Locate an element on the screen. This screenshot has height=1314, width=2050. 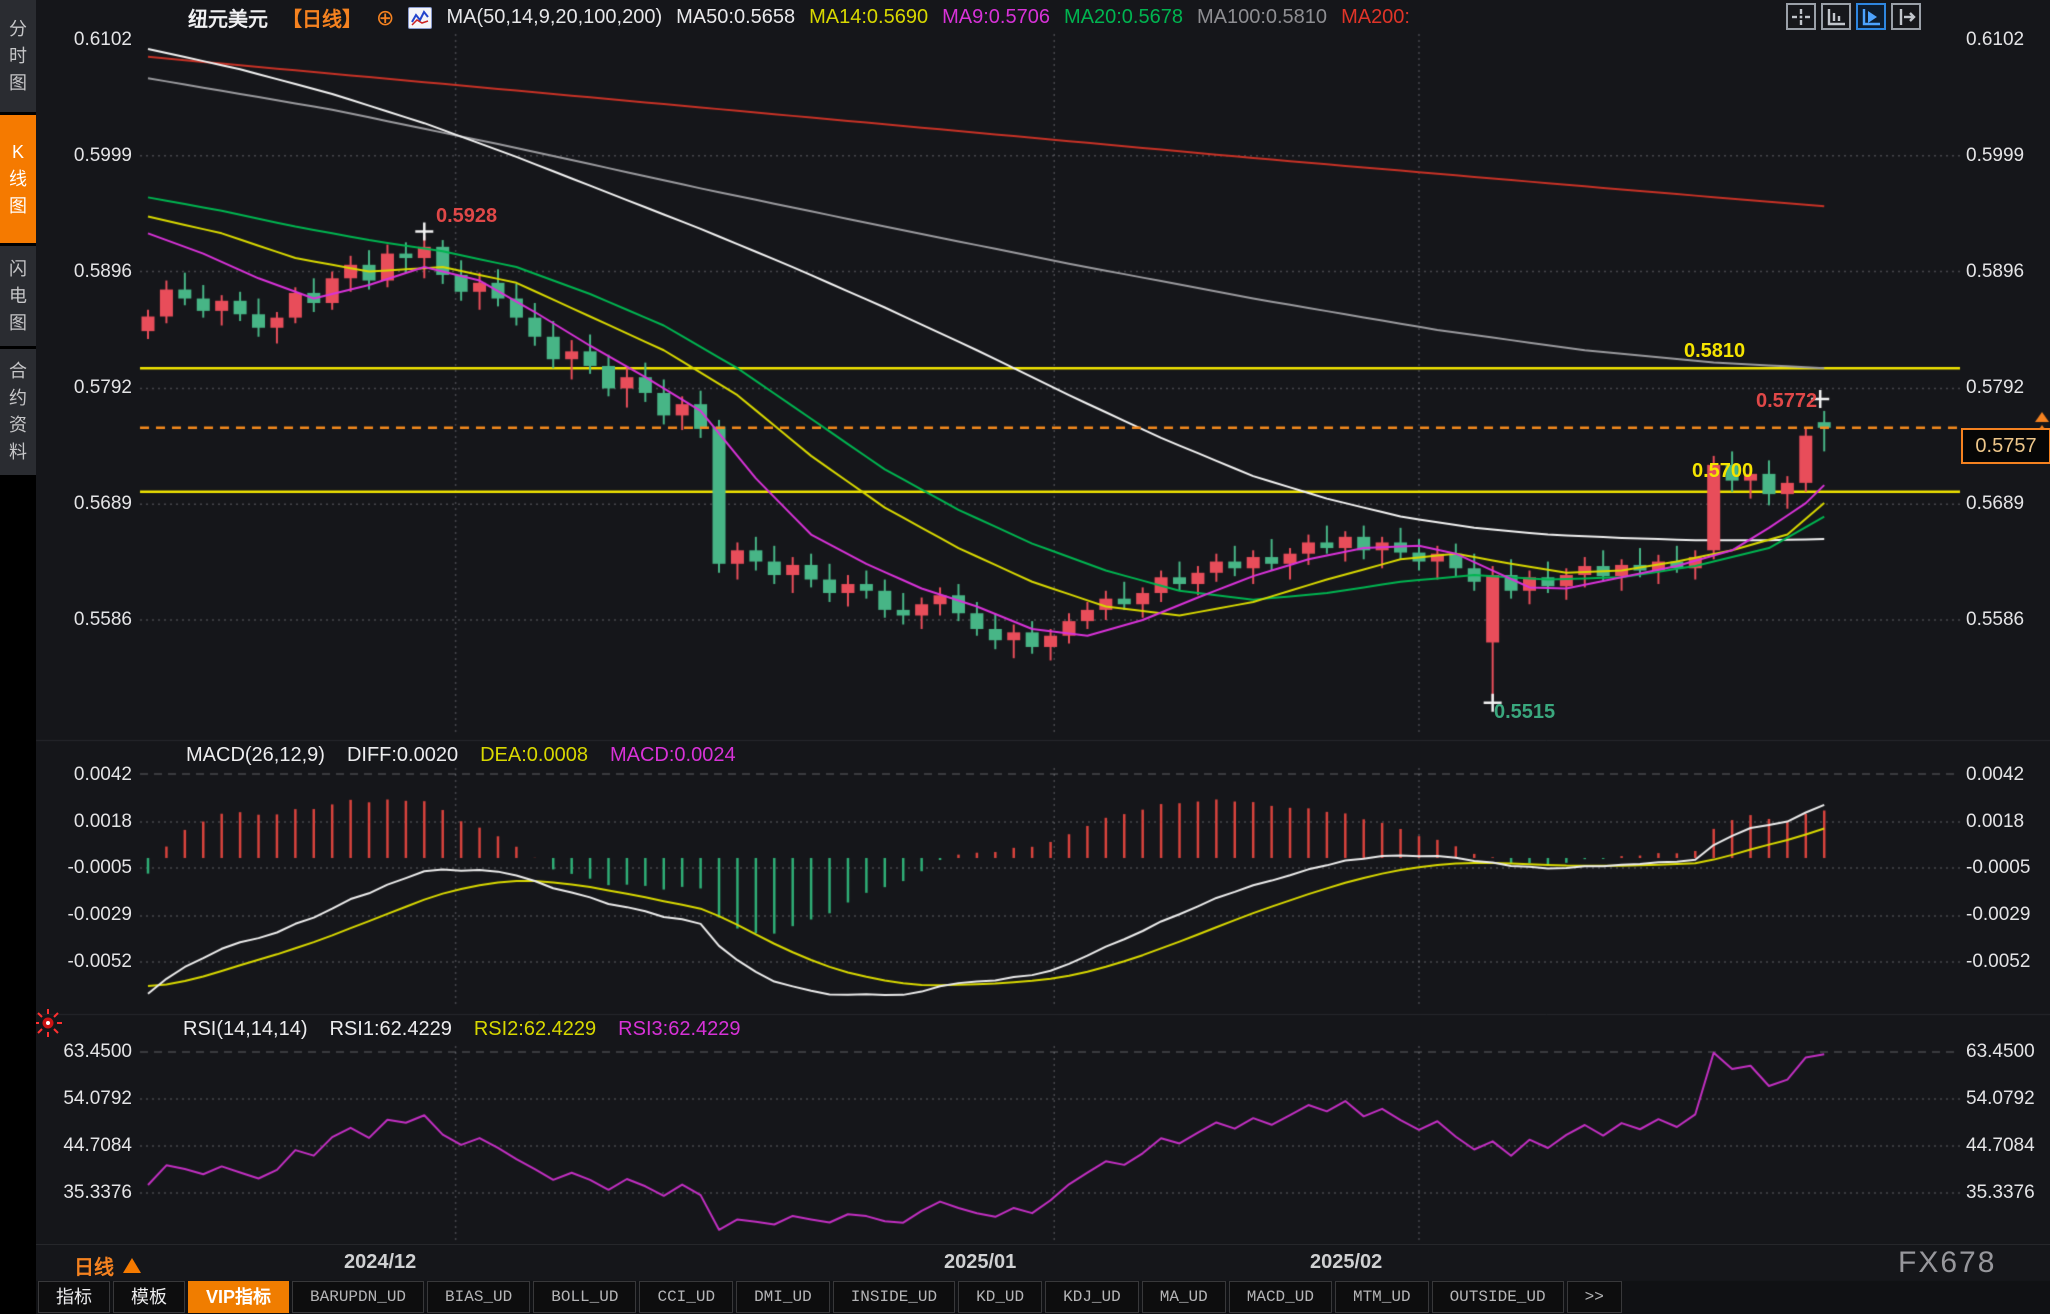
tab-ma-ud: MA_UD is located at coordinates (1183, 1297).